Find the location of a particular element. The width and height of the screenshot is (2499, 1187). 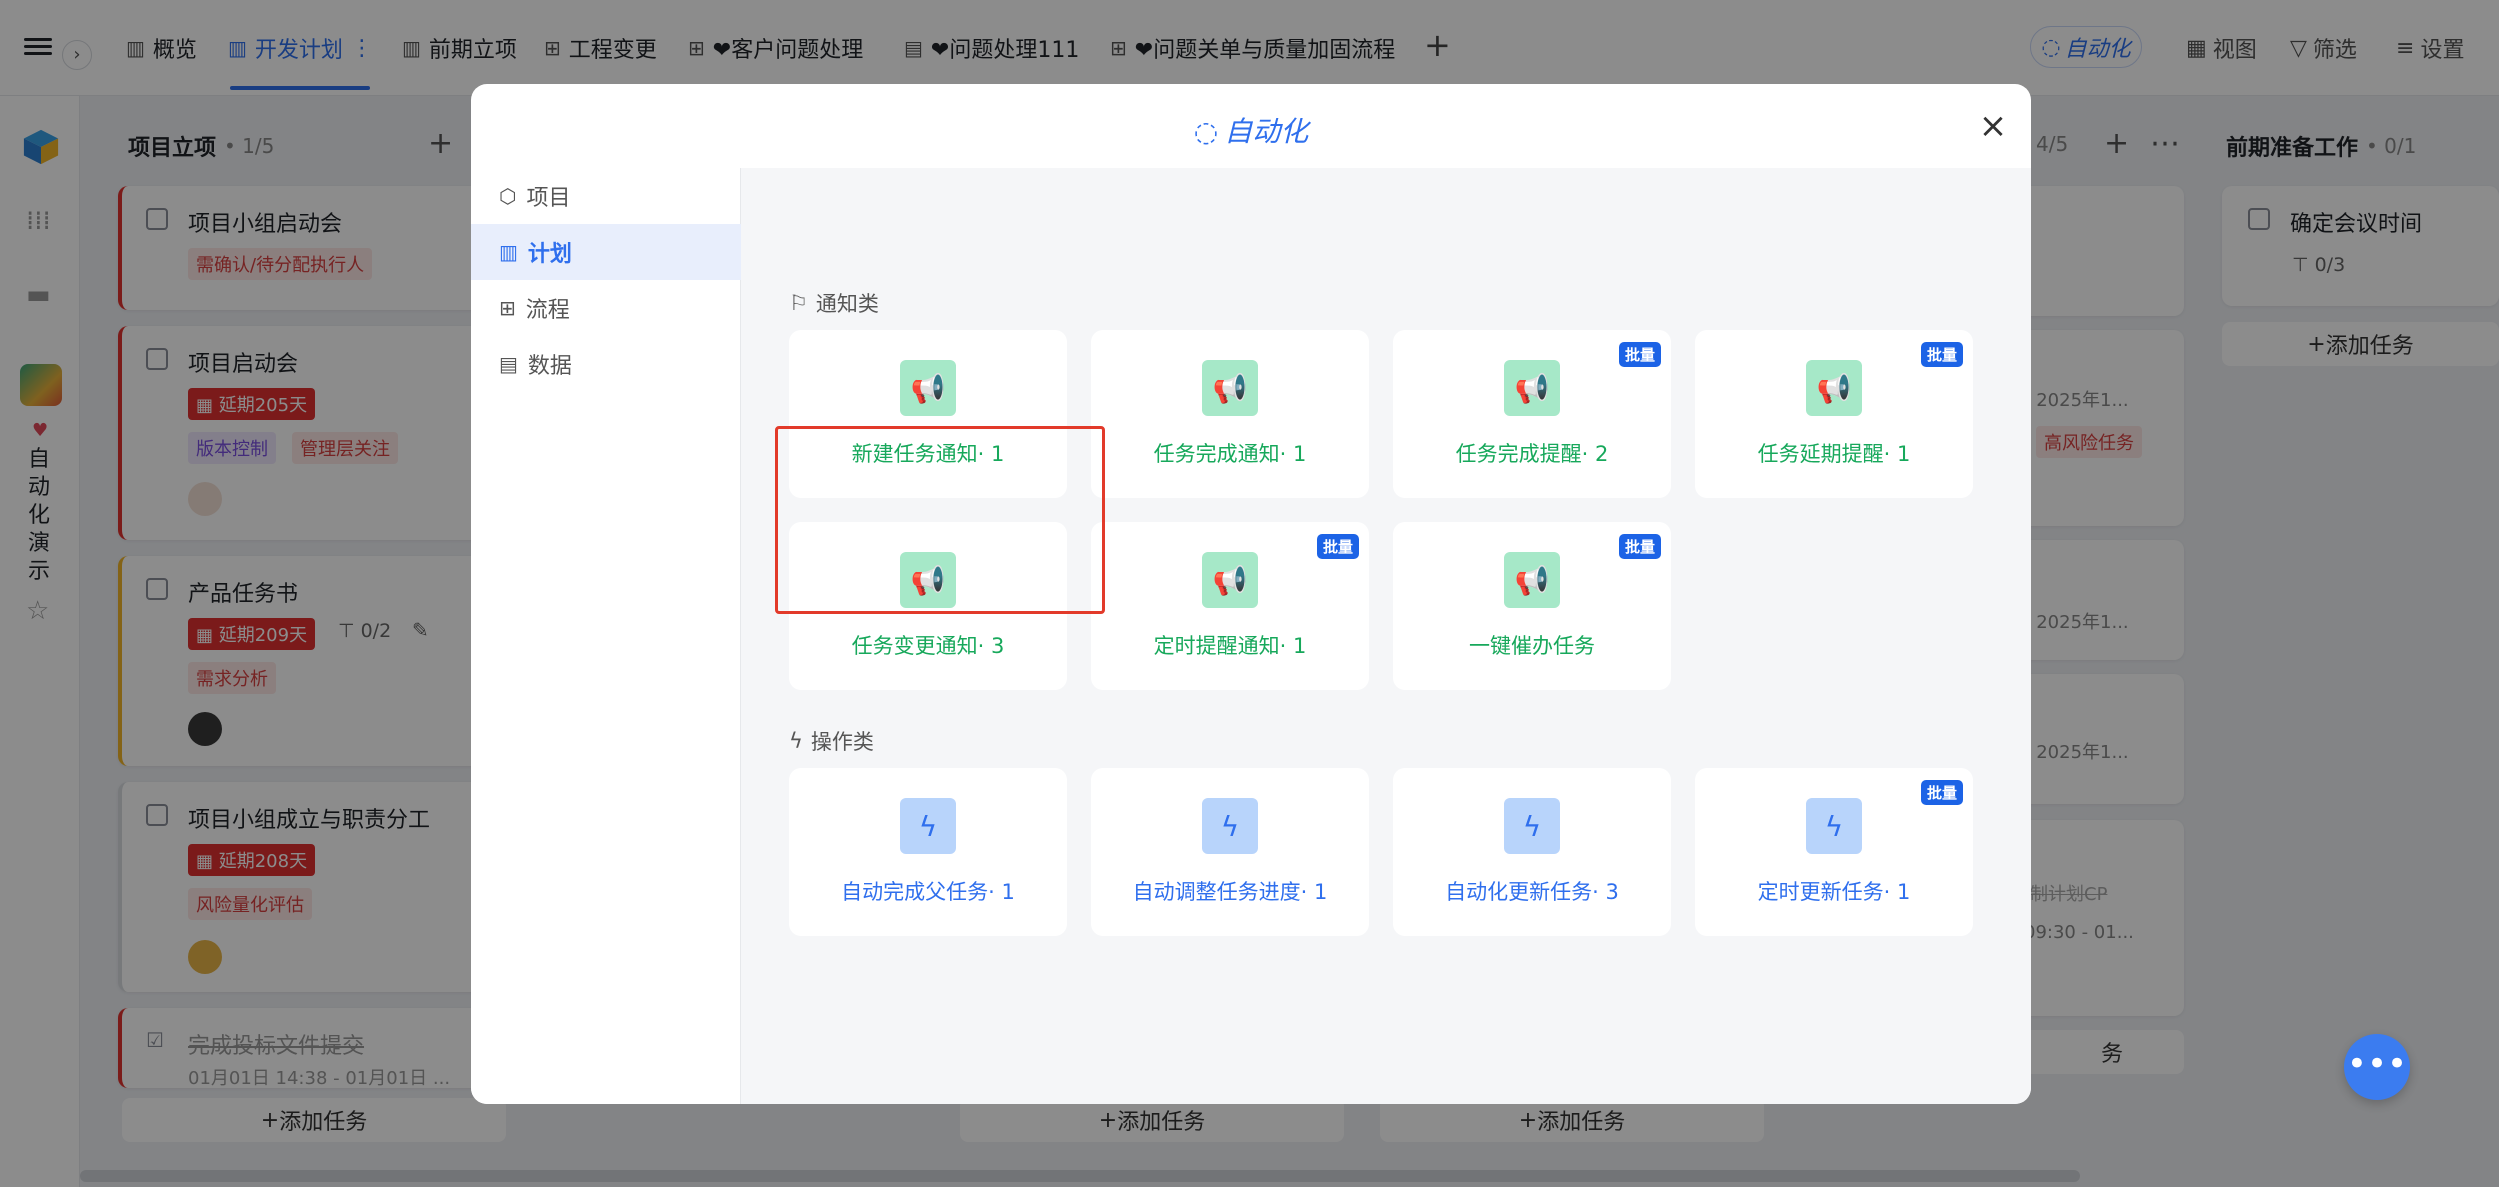

close-icon: × is located at coordinates (1993, 126).